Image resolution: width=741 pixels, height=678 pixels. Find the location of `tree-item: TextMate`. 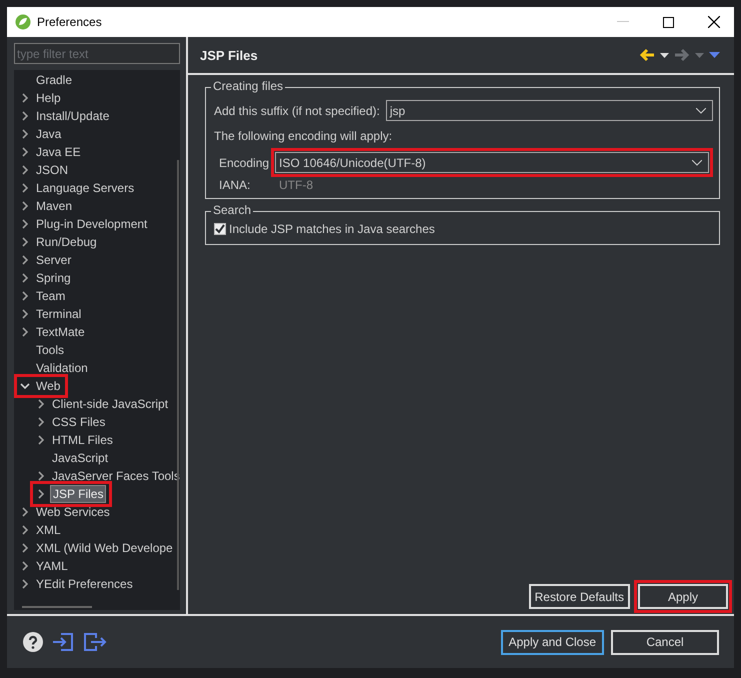

tree-item: TextMate is located at coordinates (60, 332).